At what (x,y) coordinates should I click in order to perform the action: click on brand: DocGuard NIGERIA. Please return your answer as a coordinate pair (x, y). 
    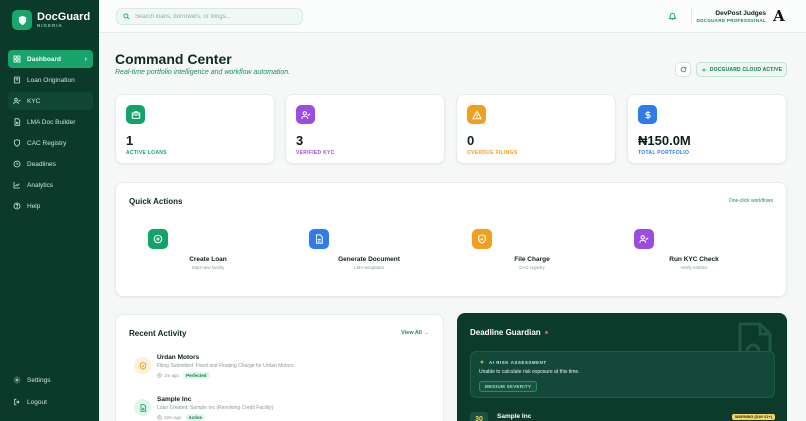
    Looking at the image, I should click on (51, 20).